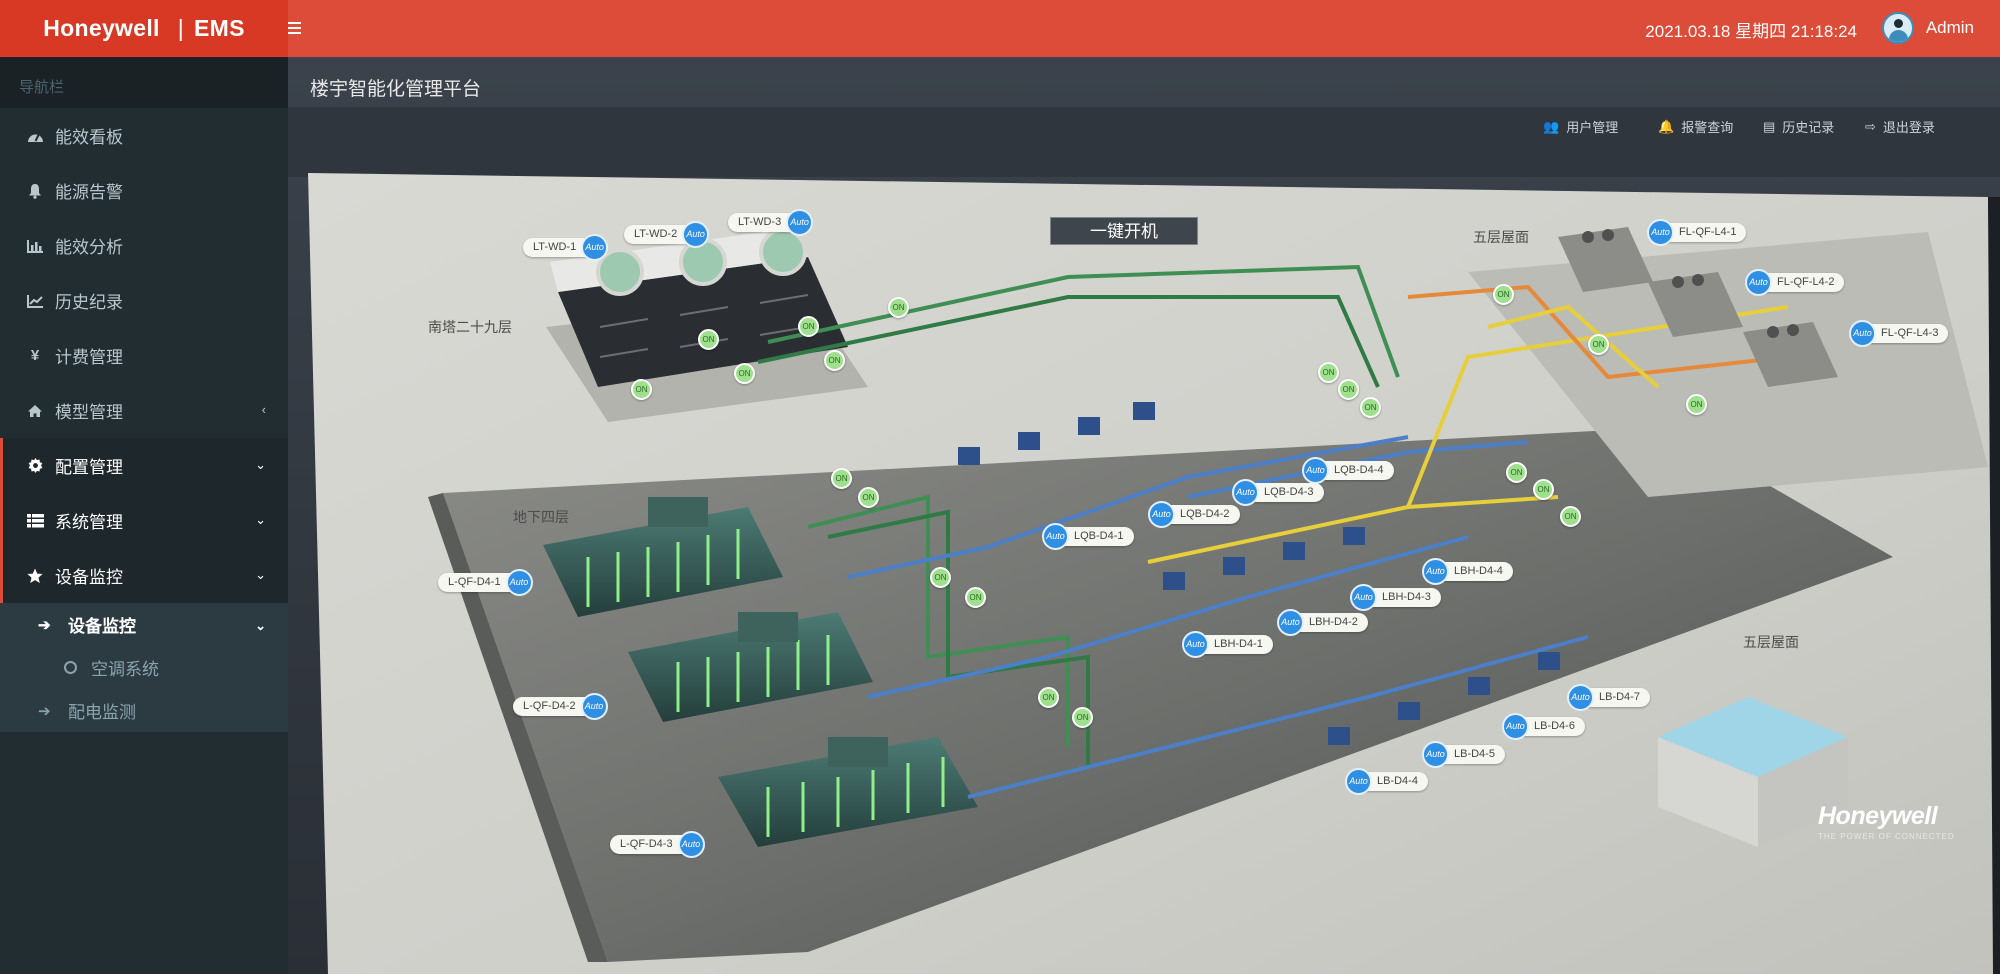  Describe the element at coordinates (1348, 470) in the screenshot. I see `tag-lqb-d4-4: Auto LQB-D4-4` at that location.